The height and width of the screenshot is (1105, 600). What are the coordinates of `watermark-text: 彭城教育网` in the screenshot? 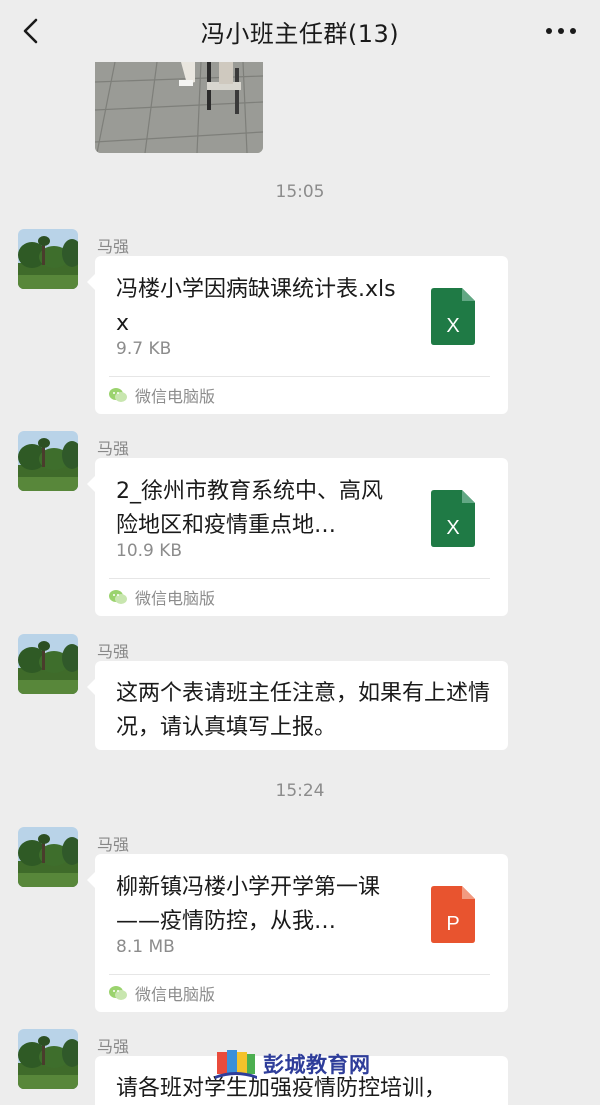 It's located at (317, 1064).